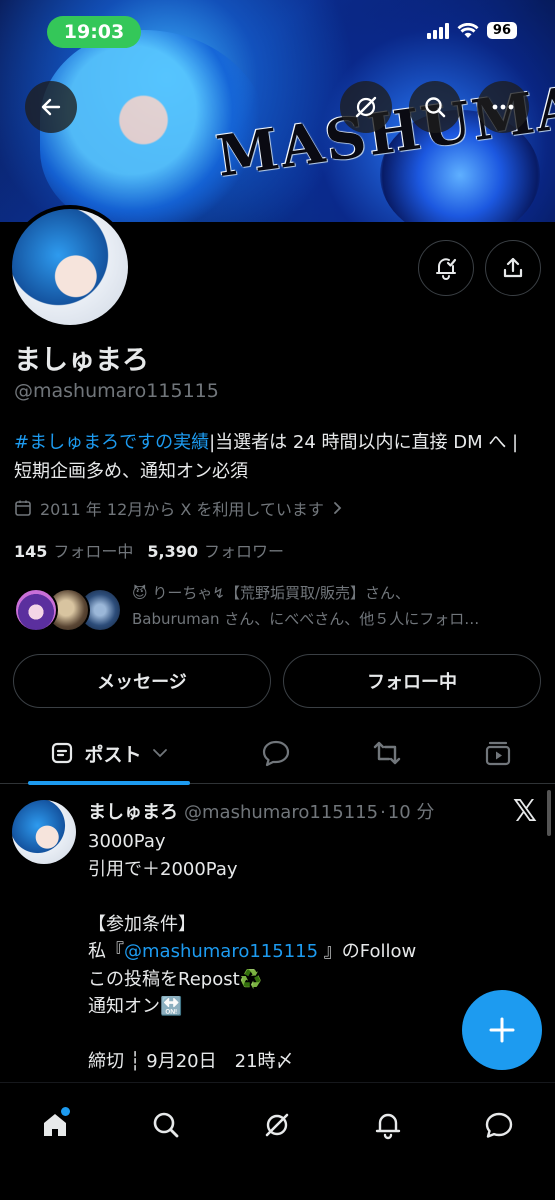 This screenshot has height=1200, width=555. Describe the element at coordinates (367, 951) in the screenshot. I see `post-text: 』のFollow` at that location.